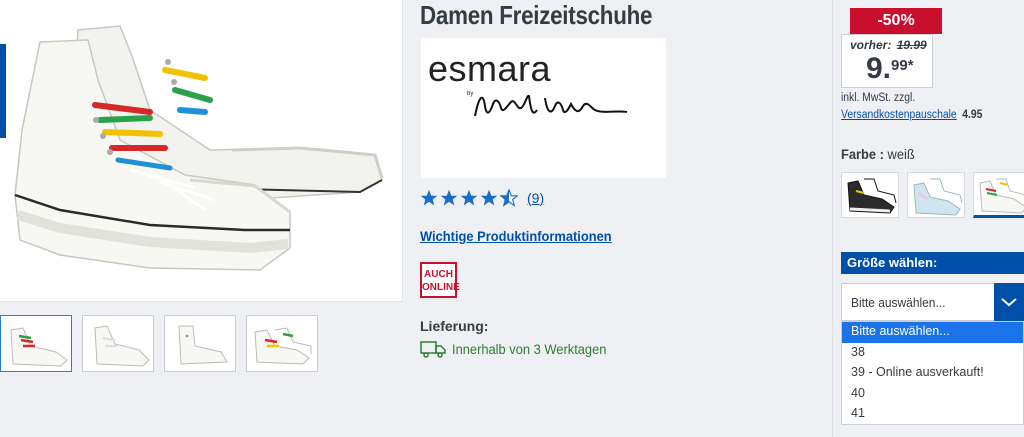 This screenshot has width=1024, height=437. What do you see at coordinates (454, 326) in the screenshot?
I see `delivery-label: Lieferung:` at bounding box center [454, 326].